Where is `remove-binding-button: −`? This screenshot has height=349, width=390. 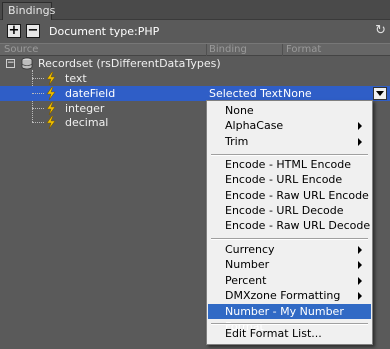
remove-binding-button: − is located at coordinates (33, 31).